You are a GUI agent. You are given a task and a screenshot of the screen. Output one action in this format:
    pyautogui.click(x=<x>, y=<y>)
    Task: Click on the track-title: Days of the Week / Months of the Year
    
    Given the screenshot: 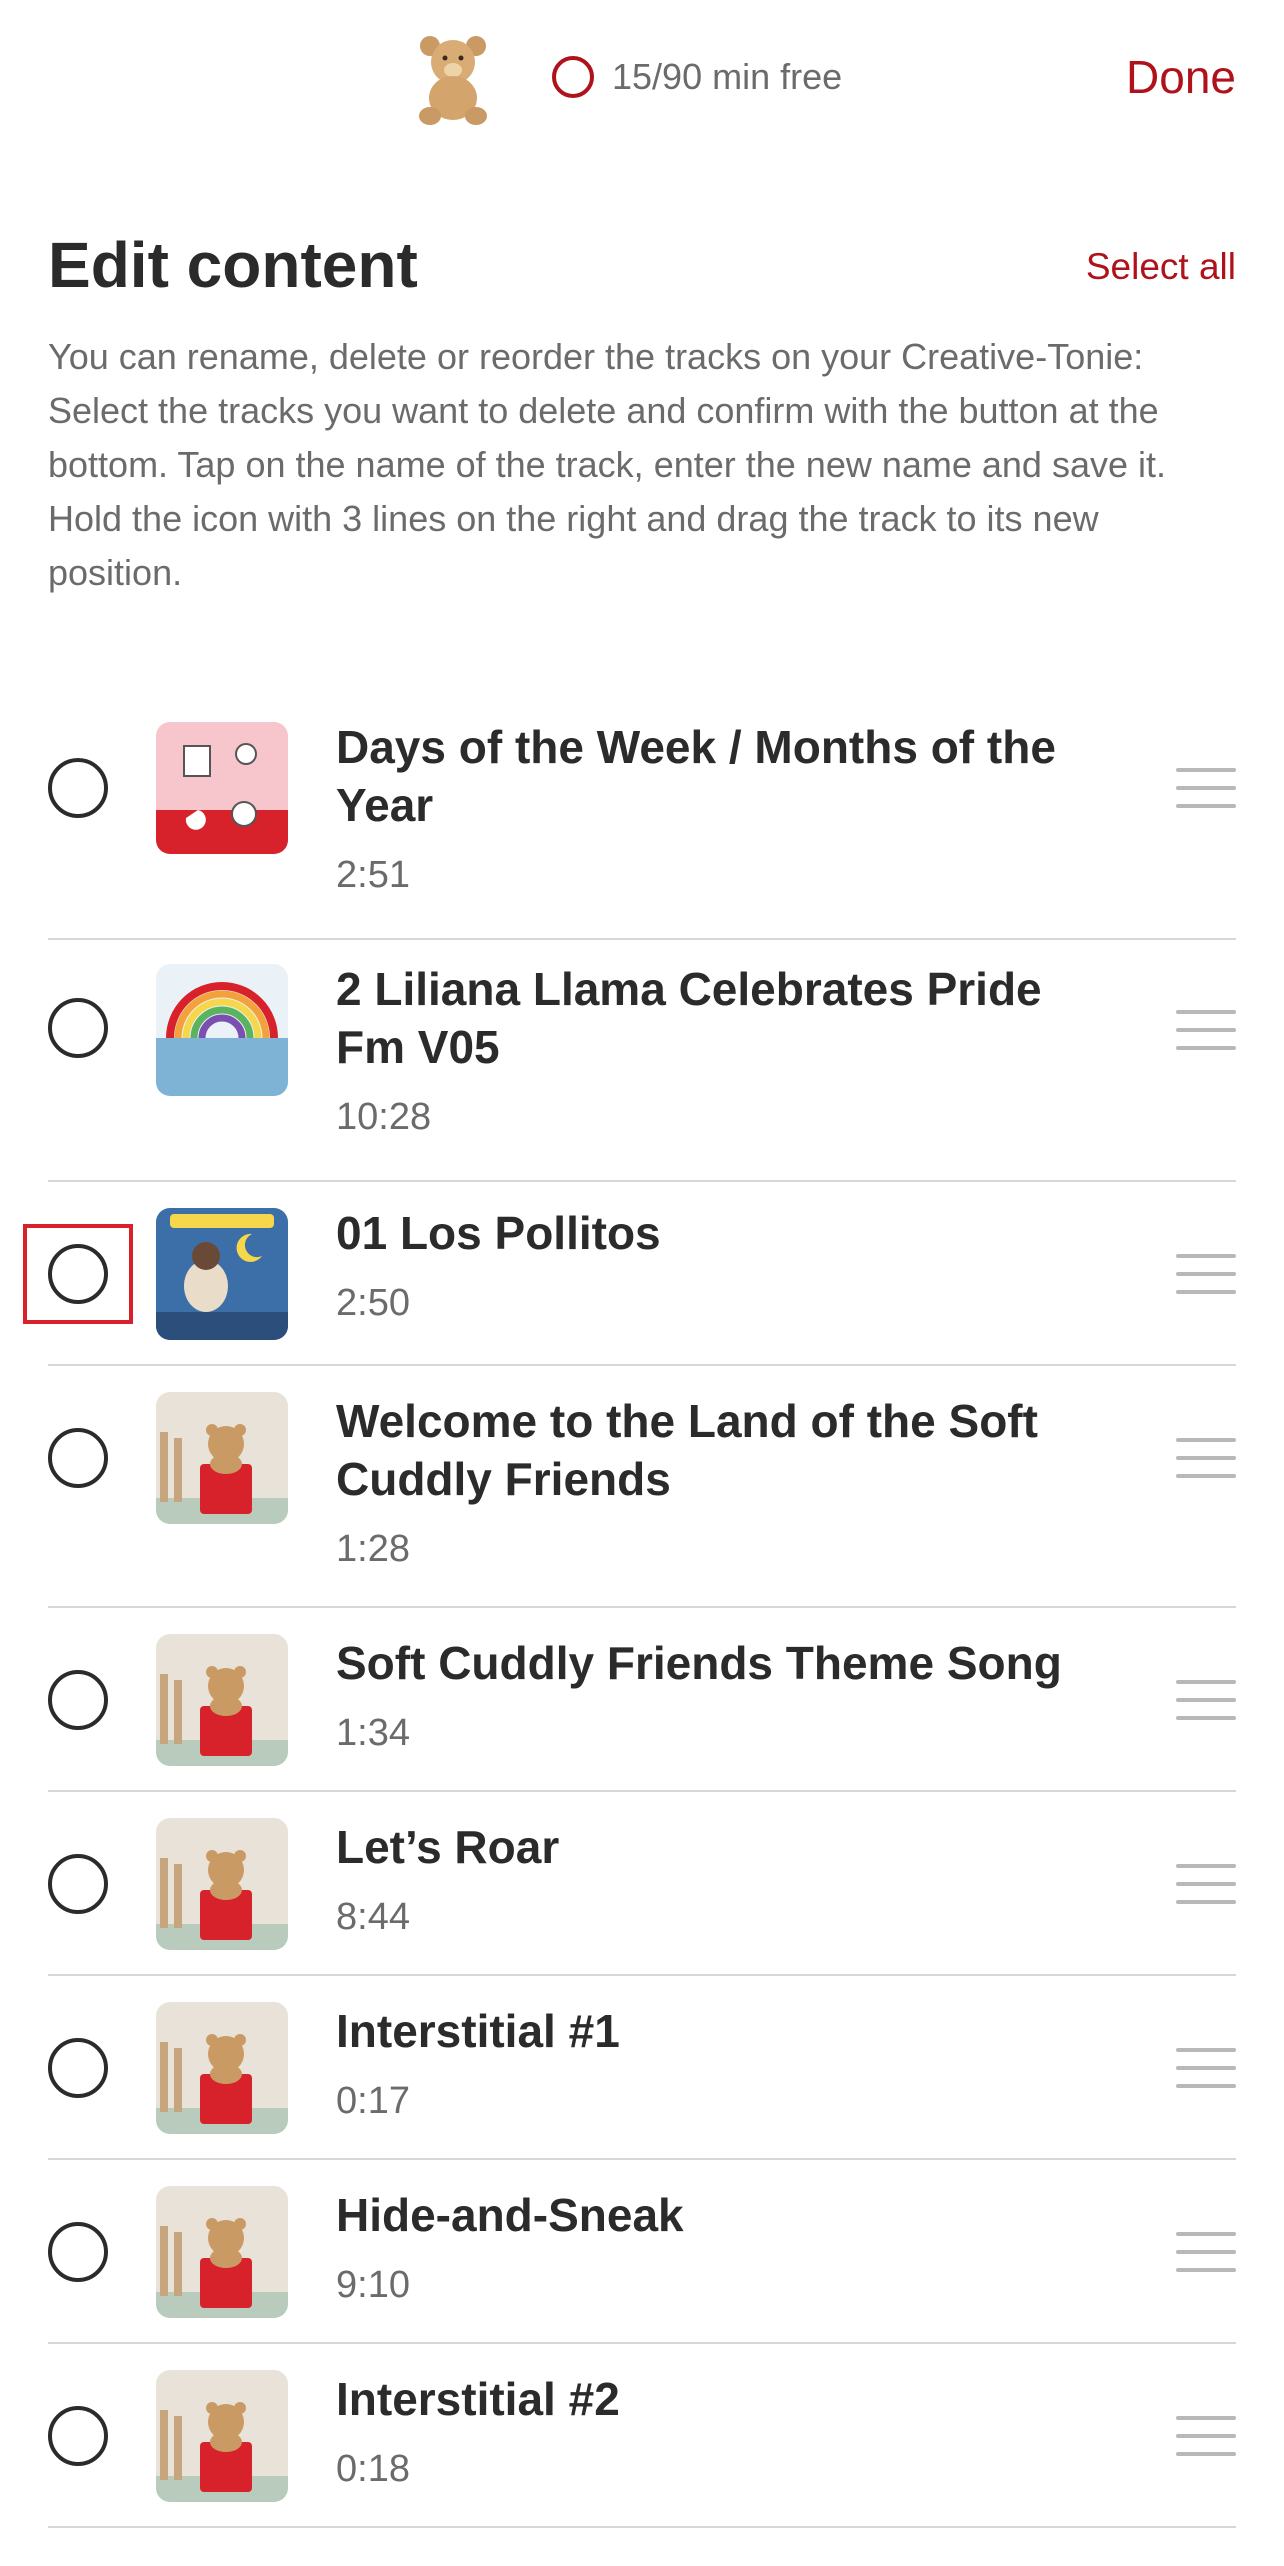 What is the action you would take?
    pyautogui.click(x=726, y=776)
    